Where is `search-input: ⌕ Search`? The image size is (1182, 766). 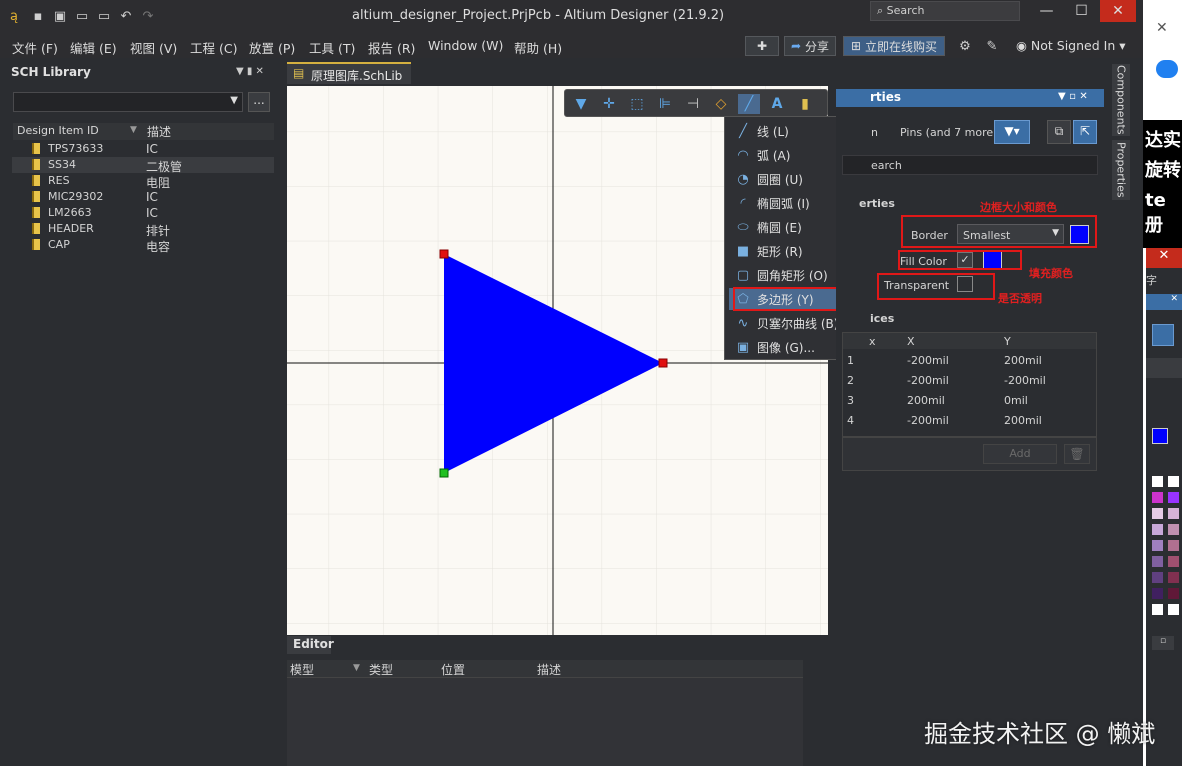 search-input: ⌕ Search is located at coordinates (945, 11).